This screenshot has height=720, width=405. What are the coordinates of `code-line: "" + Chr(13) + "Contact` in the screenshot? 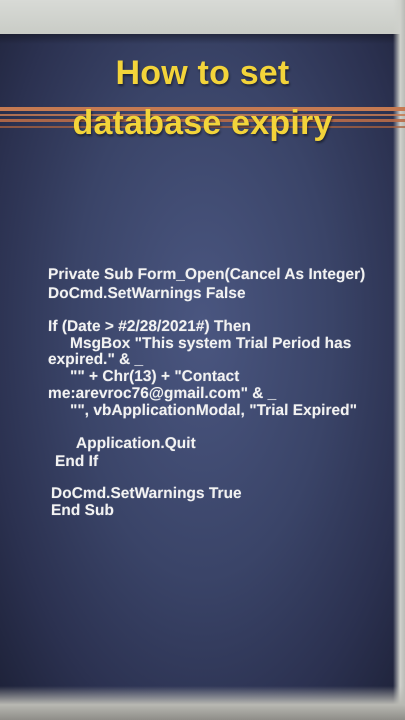 It's located at (154, 376).